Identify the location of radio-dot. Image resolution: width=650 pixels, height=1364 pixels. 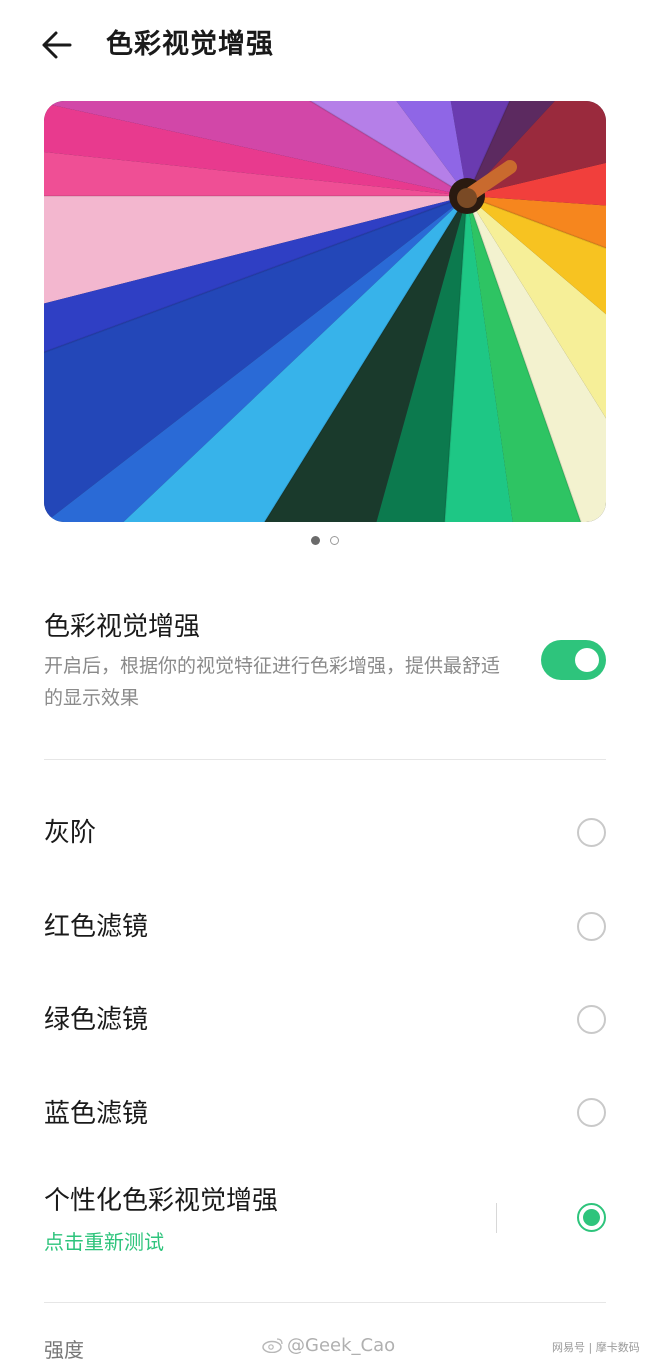
(591, 1217).